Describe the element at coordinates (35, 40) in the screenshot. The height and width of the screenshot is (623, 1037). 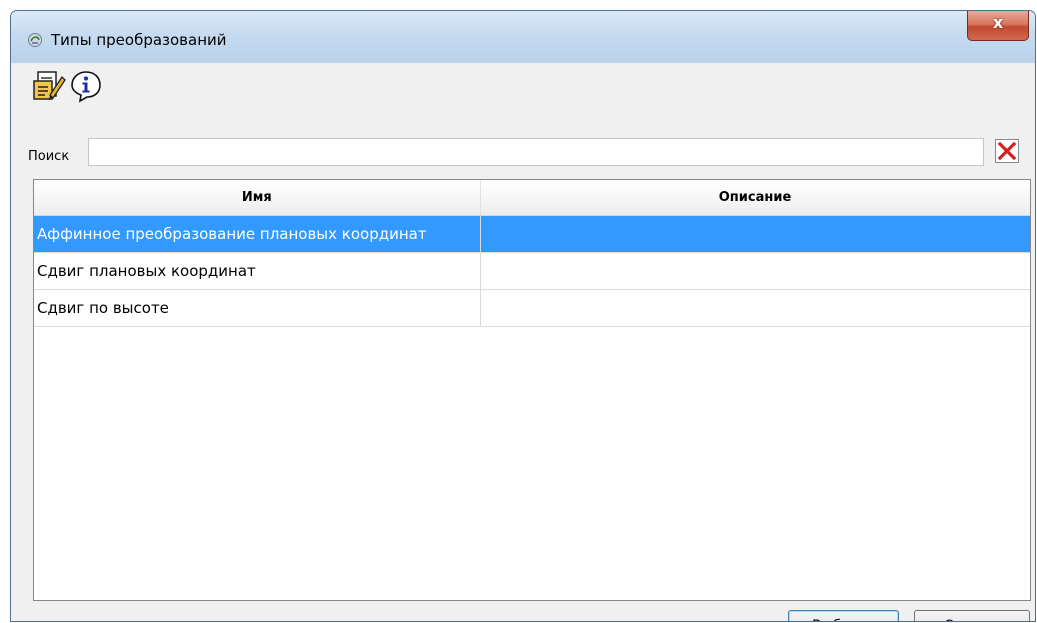
I see `app-icon` at that location.